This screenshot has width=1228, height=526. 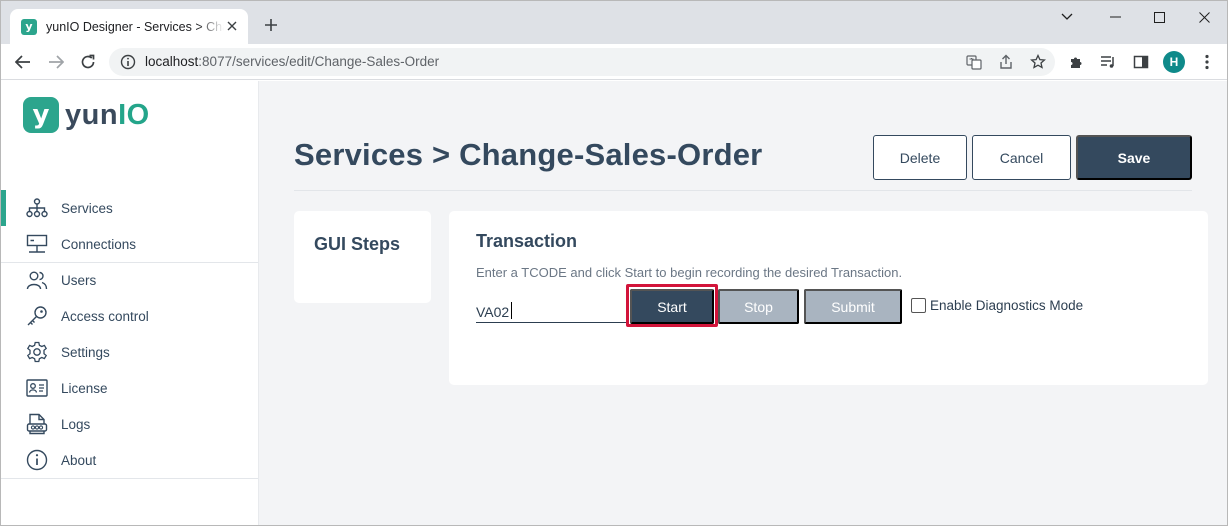 What do you see at coordinates (76, 424) in the screenshot?
I see `sidebar-item-label: Logs` at bounding box center [76, 424].